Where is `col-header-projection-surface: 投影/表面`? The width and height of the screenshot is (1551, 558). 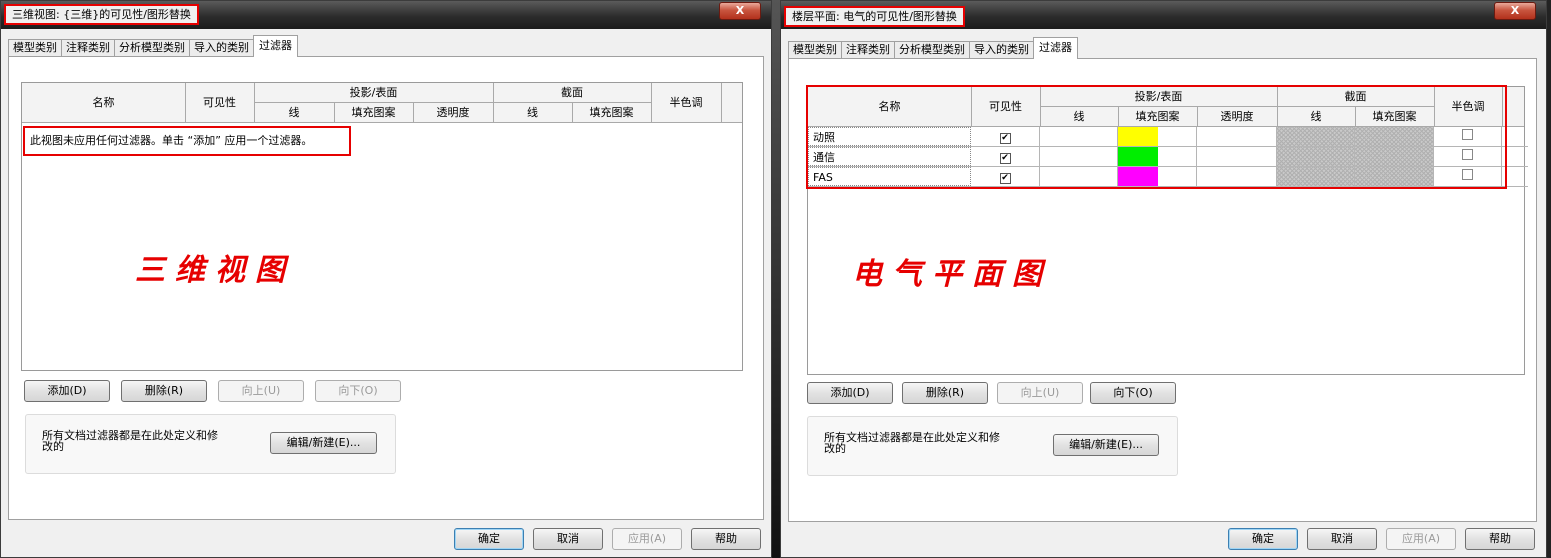
col-header-projection-surface: 投影/表面 is located at coordinates (373, 92).